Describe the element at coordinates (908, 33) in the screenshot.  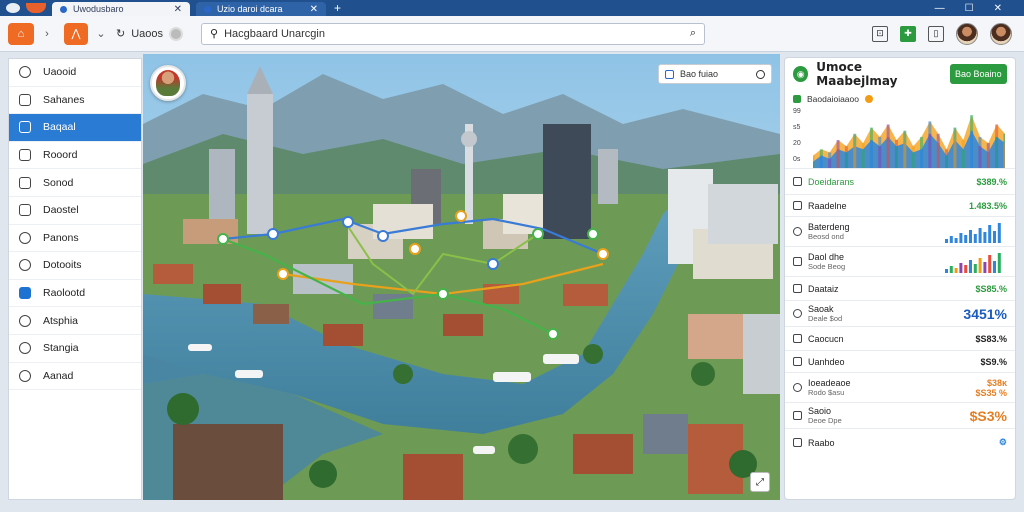
I see `extension-icon: ✚` at that location.